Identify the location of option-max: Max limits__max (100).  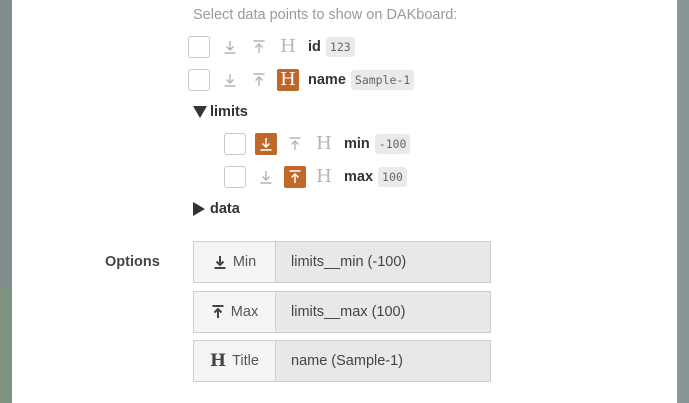
(342, 312).